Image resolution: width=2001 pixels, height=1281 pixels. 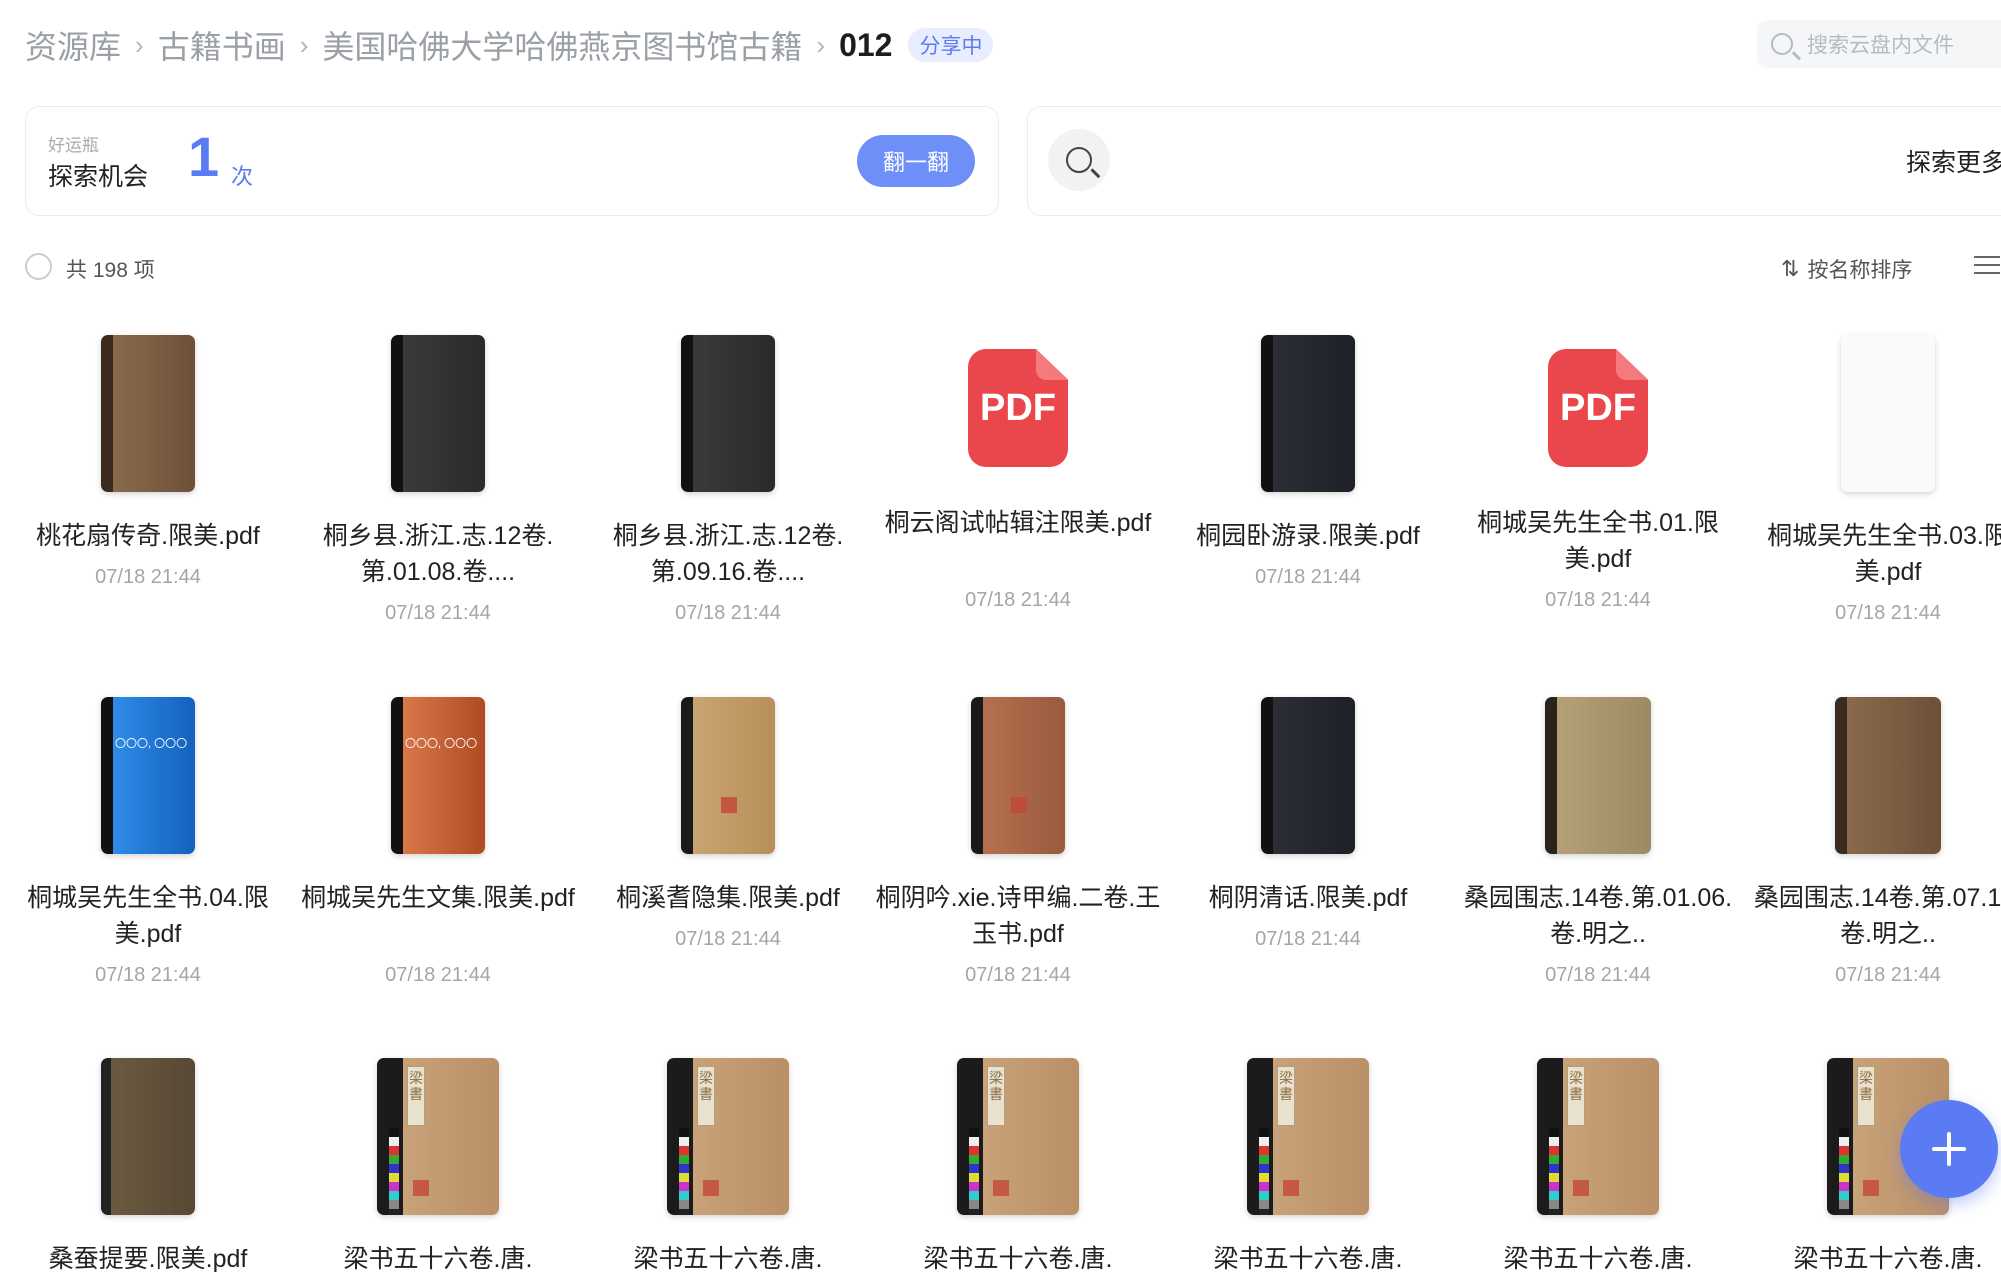 What do you see at coordinates (1018, 523) in the screenshot?
I see `file-name: 桐云阁试帖辑注限美.pdf` at bounding box center [1018, 523].